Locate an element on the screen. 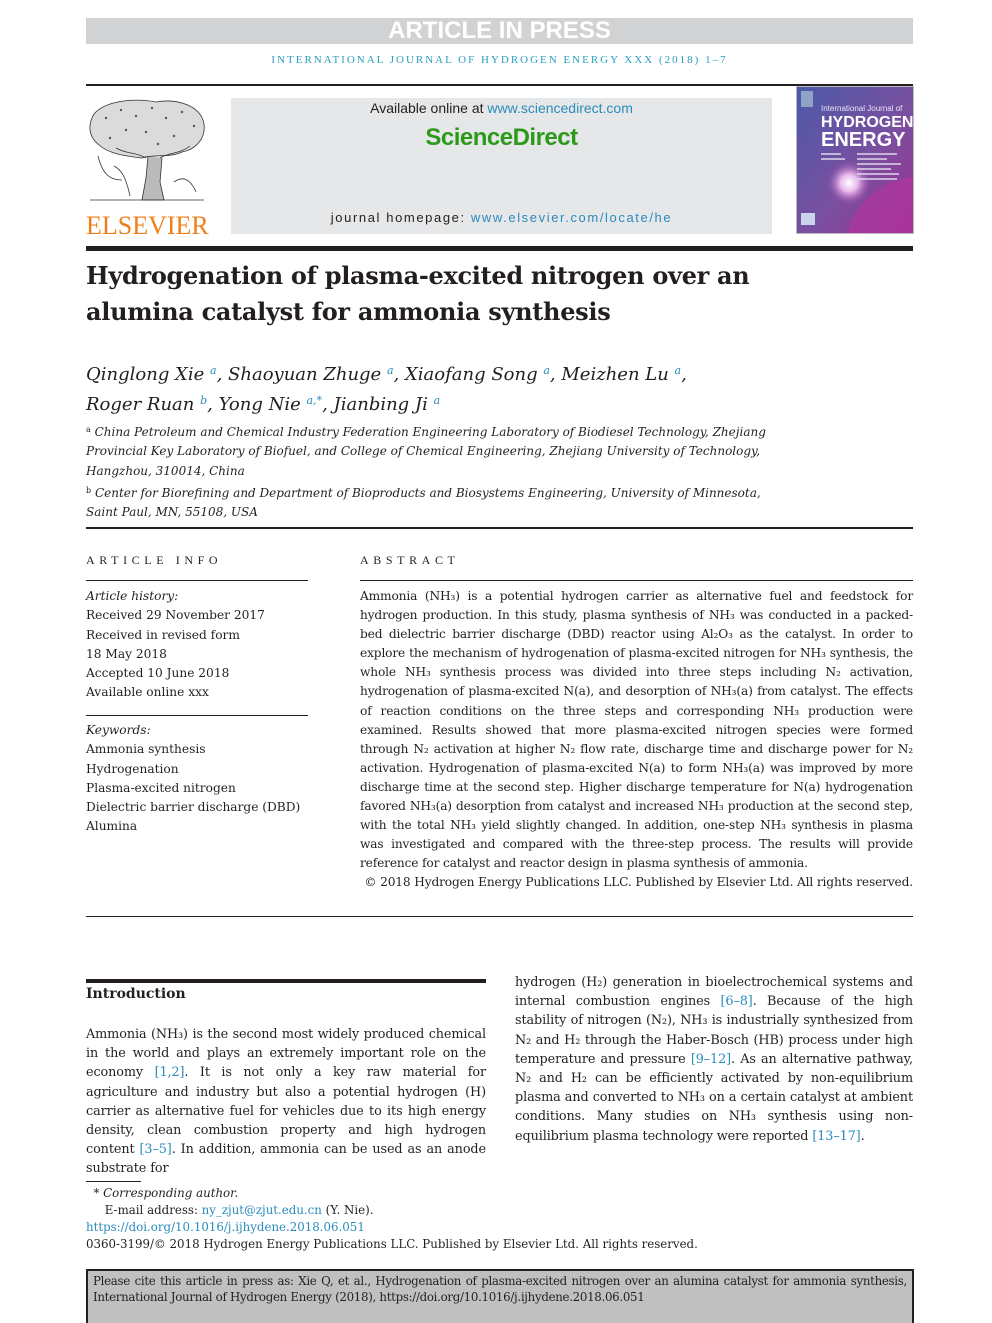 The image size is (992, 1323). abstract-rule is located at coordinates (636, 580).